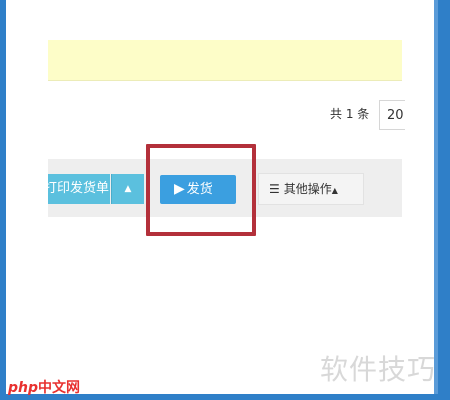 This screenshot has height=400, width=450. Describe the element at coordinates (444, 200) in the screenshot. I see `window-frame-right` at that location.